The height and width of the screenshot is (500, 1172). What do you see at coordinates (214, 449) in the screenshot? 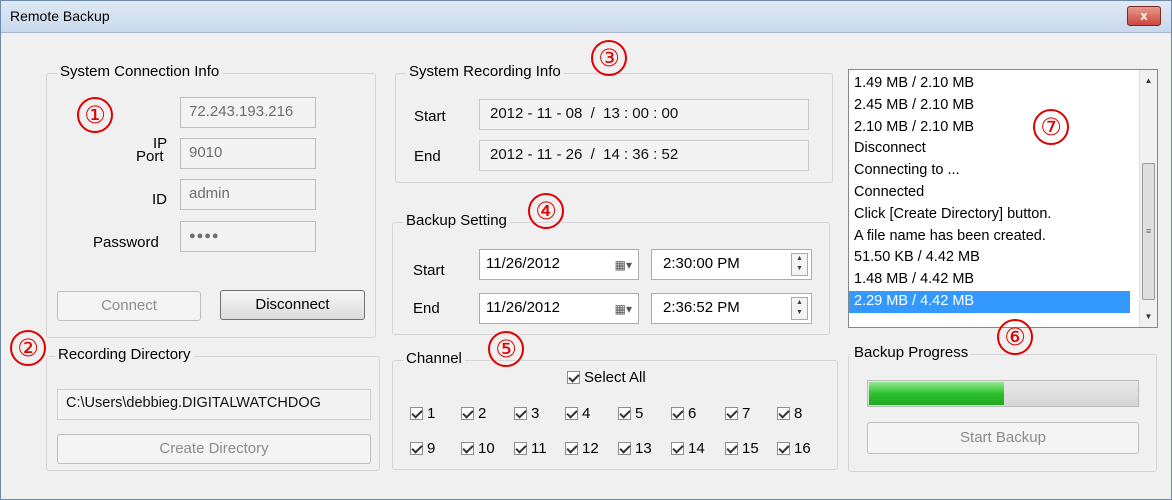
I see `create-directory-button: Create Directory` at bounding box center [214, 449].